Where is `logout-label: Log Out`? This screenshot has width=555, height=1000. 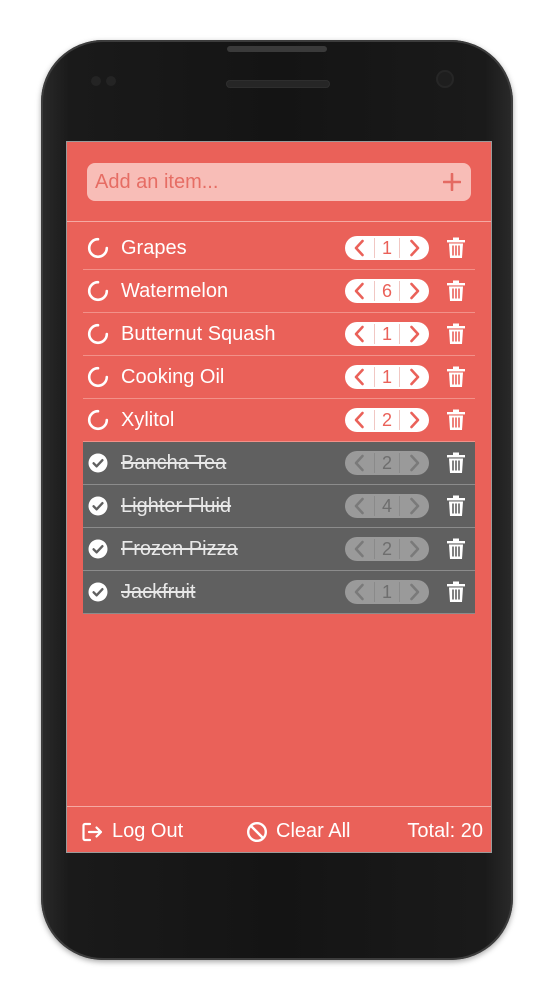 logout-label: Log Out is located at coordinates (148, 831).